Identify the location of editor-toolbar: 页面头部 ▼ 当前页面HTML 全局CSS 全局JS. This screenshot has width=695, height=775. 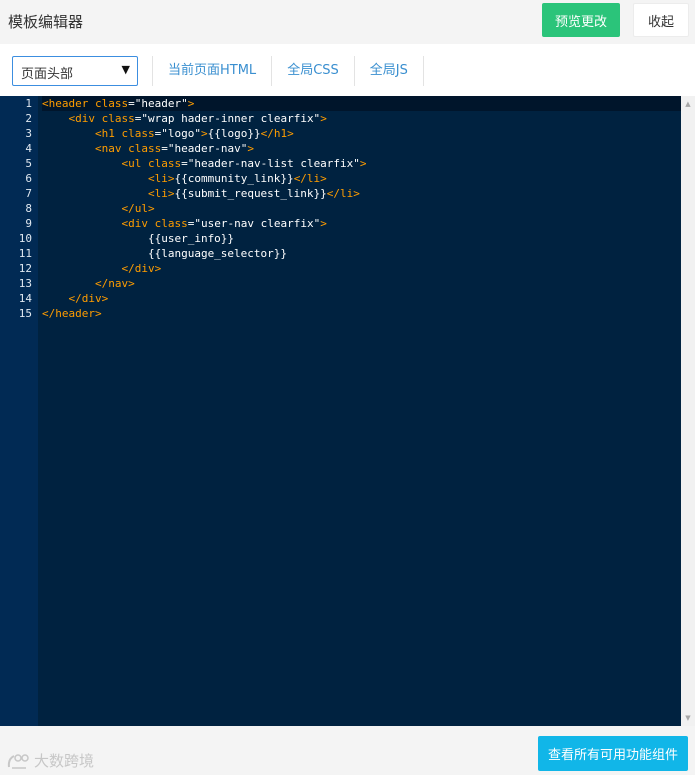
(347, 70).